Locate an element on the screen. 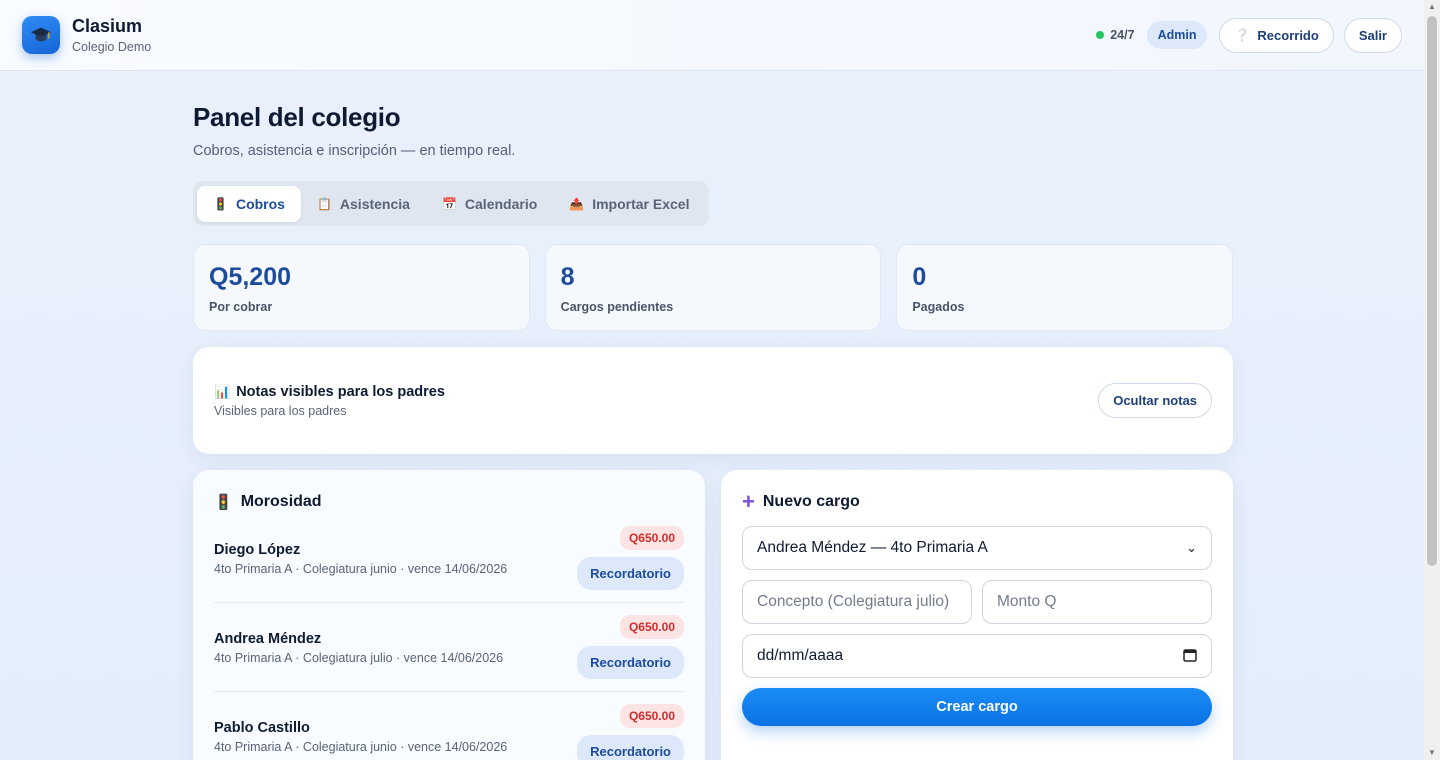 Image resolution: width=1440 pixels, height=760 pixels. stat-card-por-cobrar: Q5,200 Por cobrar is located at coordinates (361, 287).